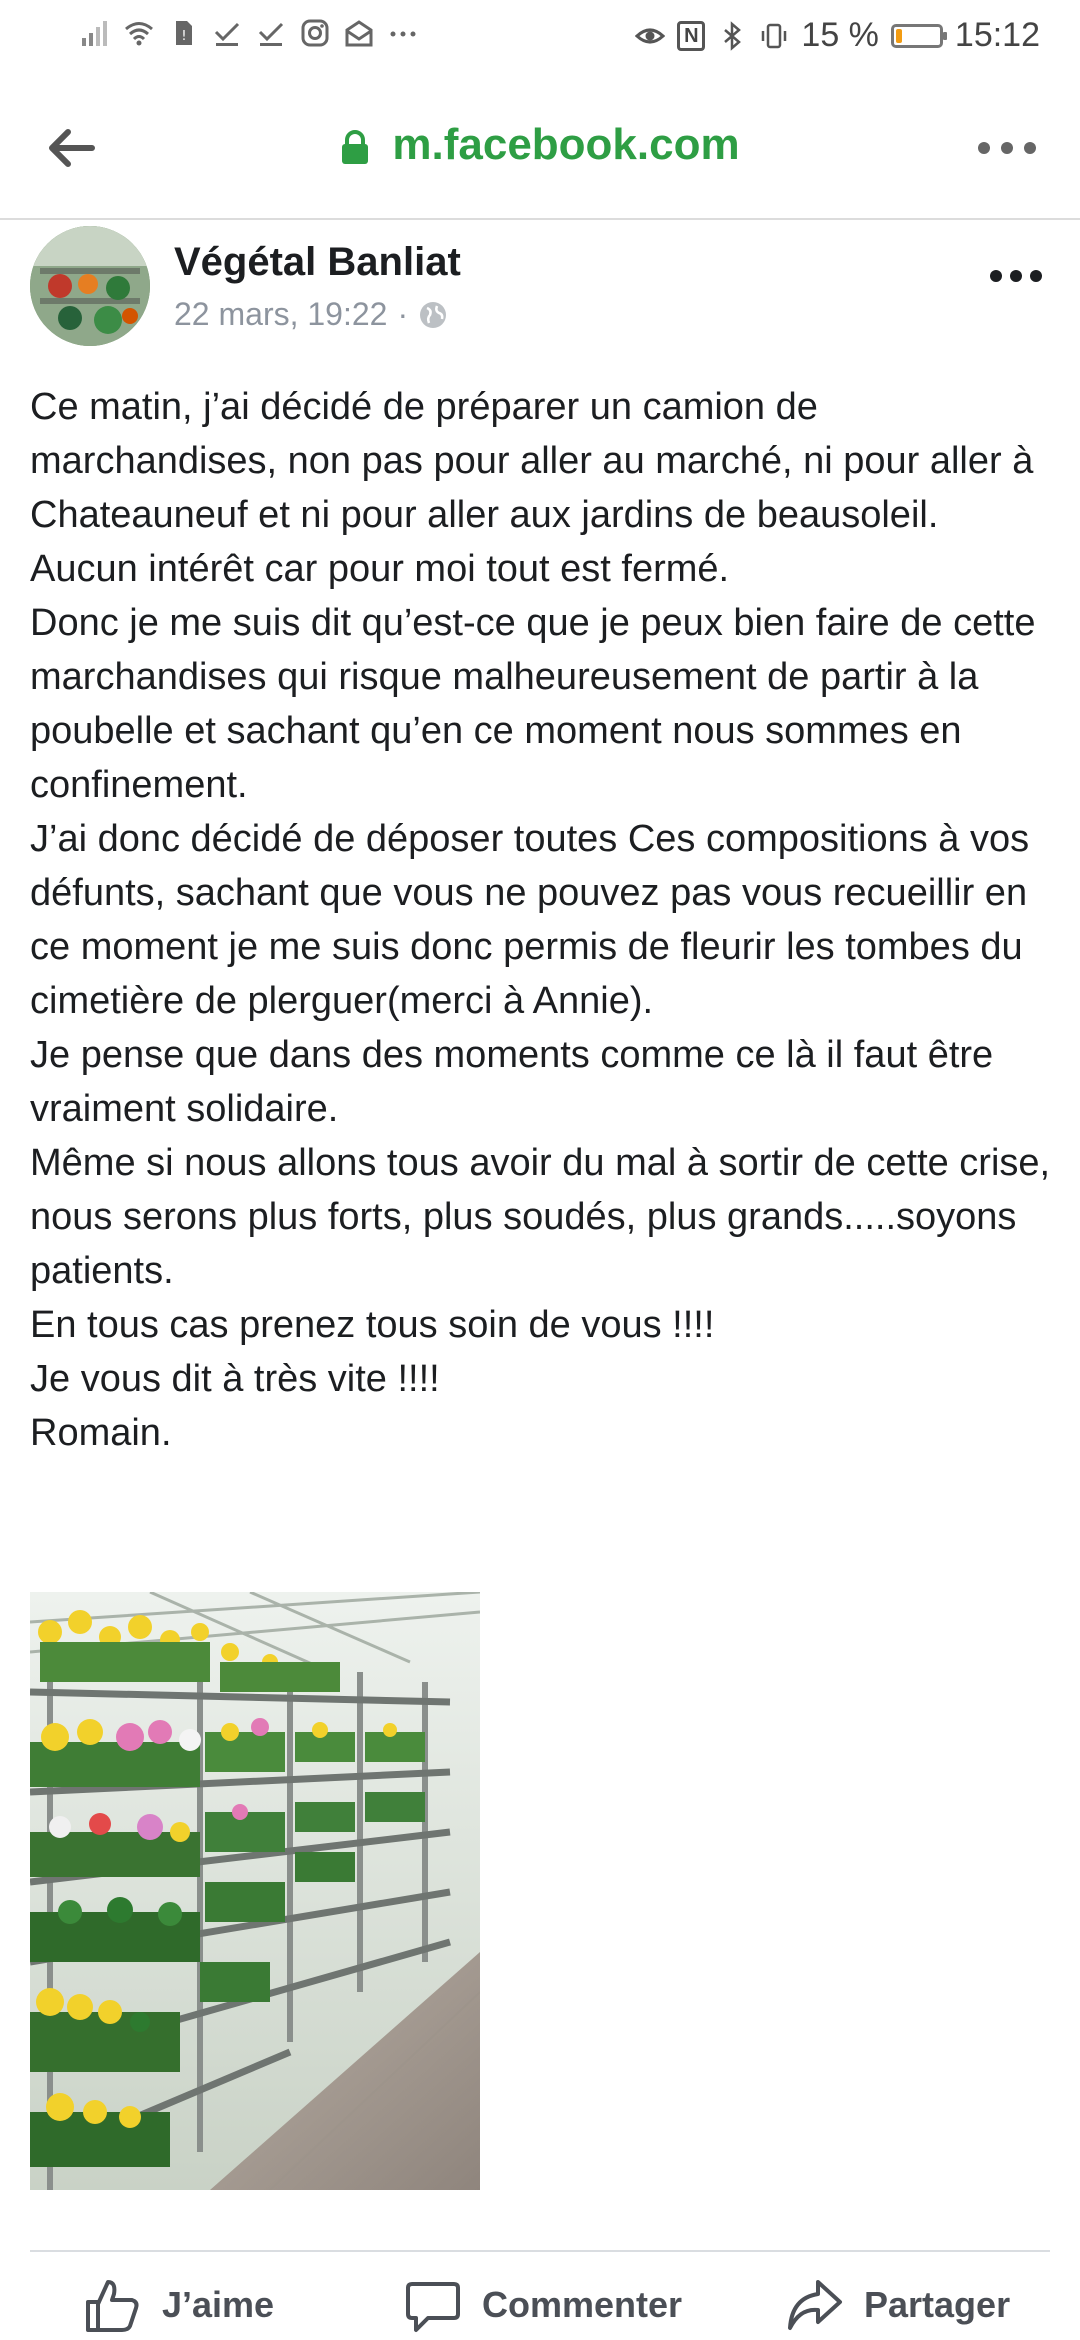 Image resolution: width=1080 pixels, height=2340 pixels. What do you see at coordinates (101, 1433) in the screenshot?
I see `post-paragraph: Romain.` at bounding box center [101, 1433].